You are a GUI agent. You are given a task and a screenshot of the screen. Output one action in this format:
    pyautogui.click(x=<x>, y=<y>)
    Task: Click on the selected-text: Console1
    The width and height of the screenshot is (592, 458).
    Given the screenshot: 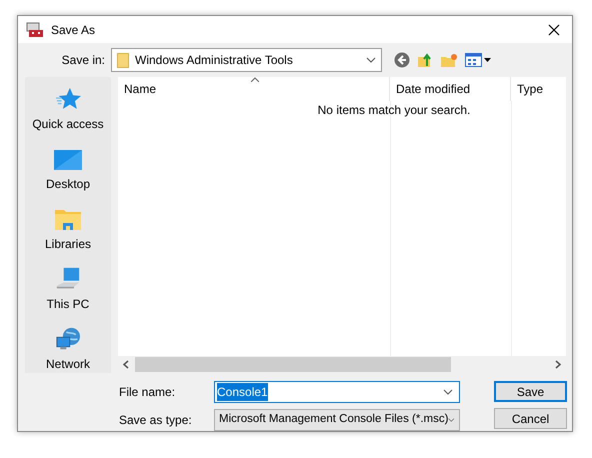 What is the action you would take?
    pyautogui.click(x=242, y=392)
    